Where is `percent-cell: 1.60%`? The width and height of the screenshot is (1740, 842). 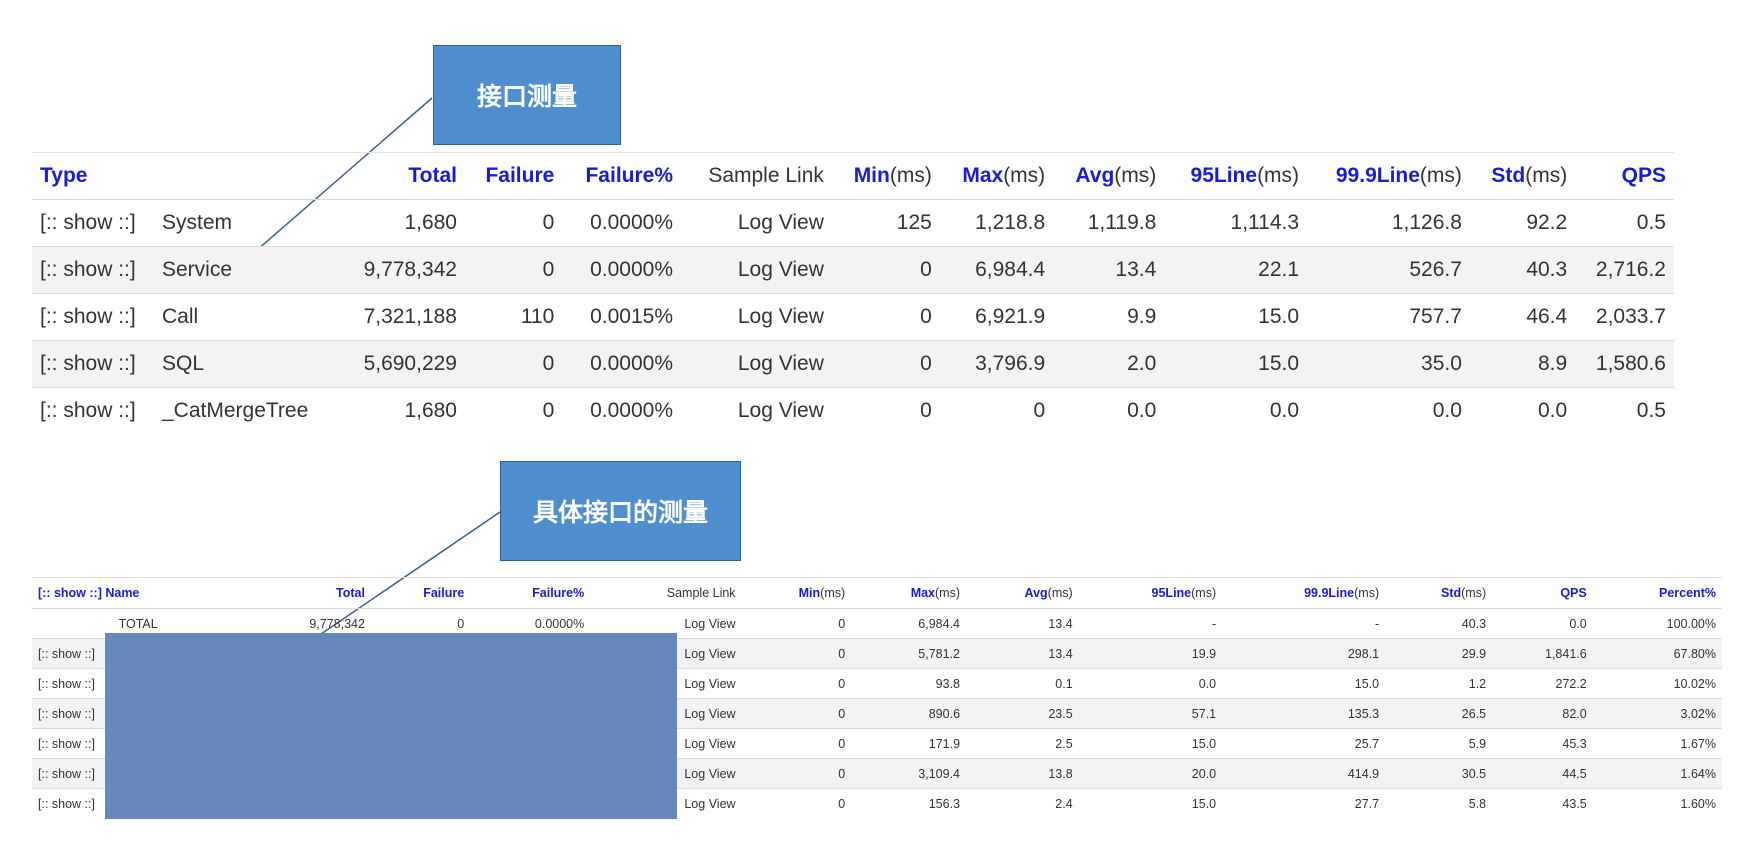
percent-cell: 1.60% is located at coordinates (1657, 803).